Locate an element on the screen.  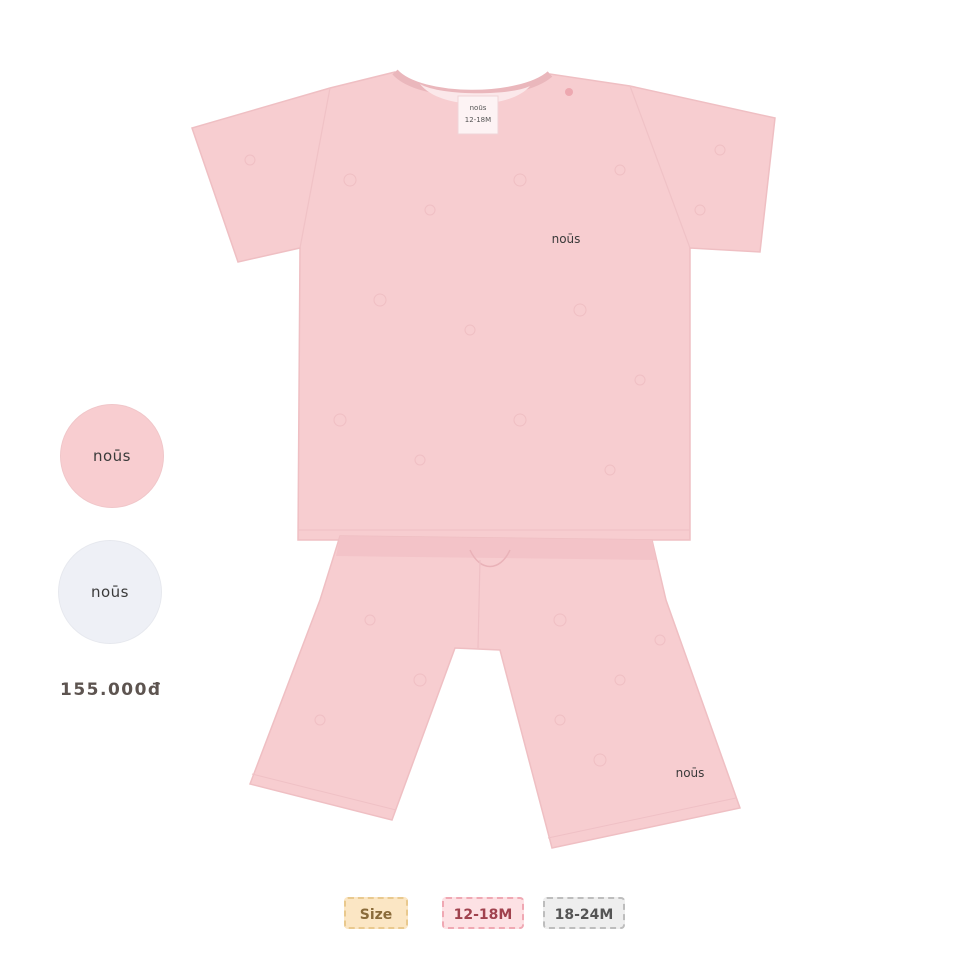
swatch-pink-logo: noūs is located at coordinates (111, 456).